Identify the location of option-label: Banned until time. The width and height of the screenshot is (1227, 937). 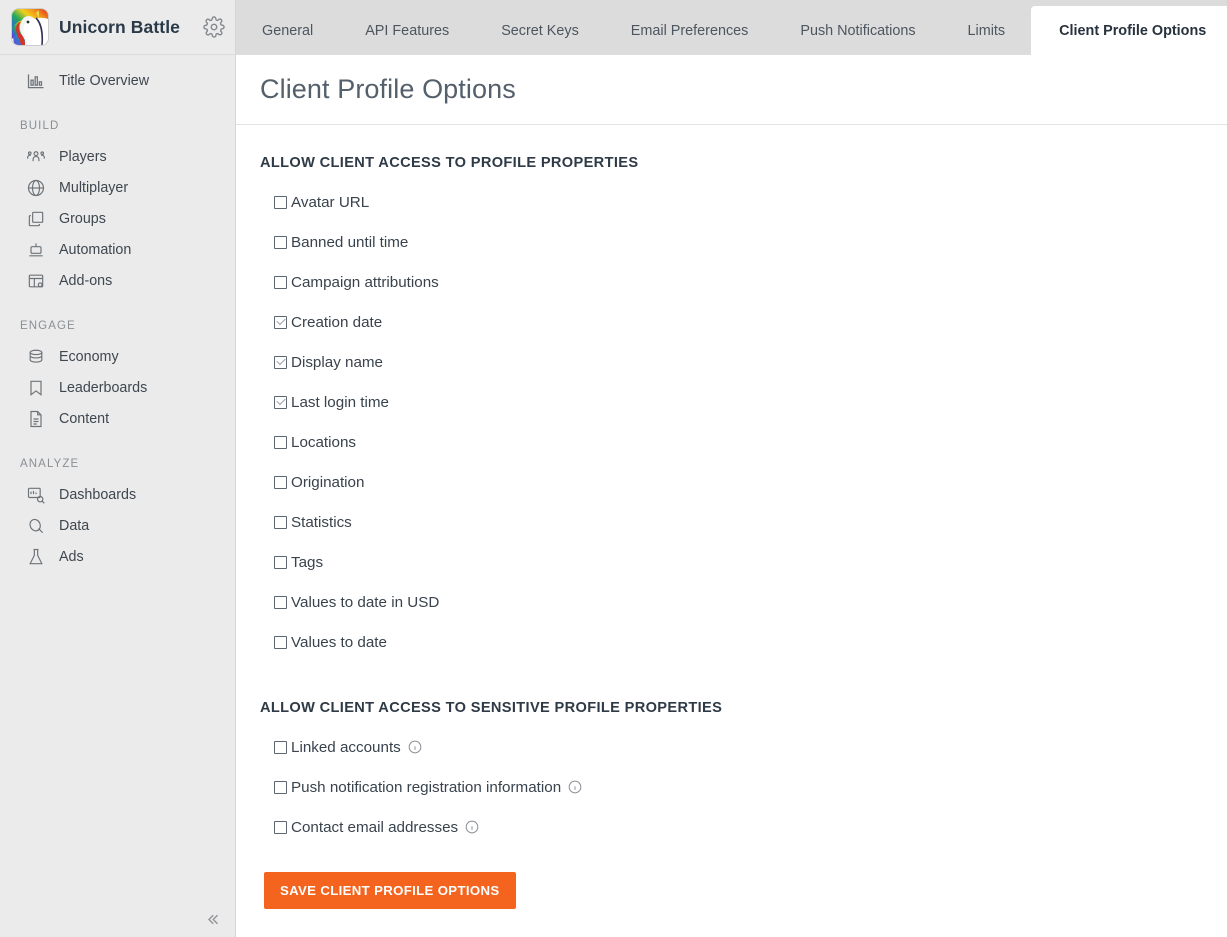
(350, 242).